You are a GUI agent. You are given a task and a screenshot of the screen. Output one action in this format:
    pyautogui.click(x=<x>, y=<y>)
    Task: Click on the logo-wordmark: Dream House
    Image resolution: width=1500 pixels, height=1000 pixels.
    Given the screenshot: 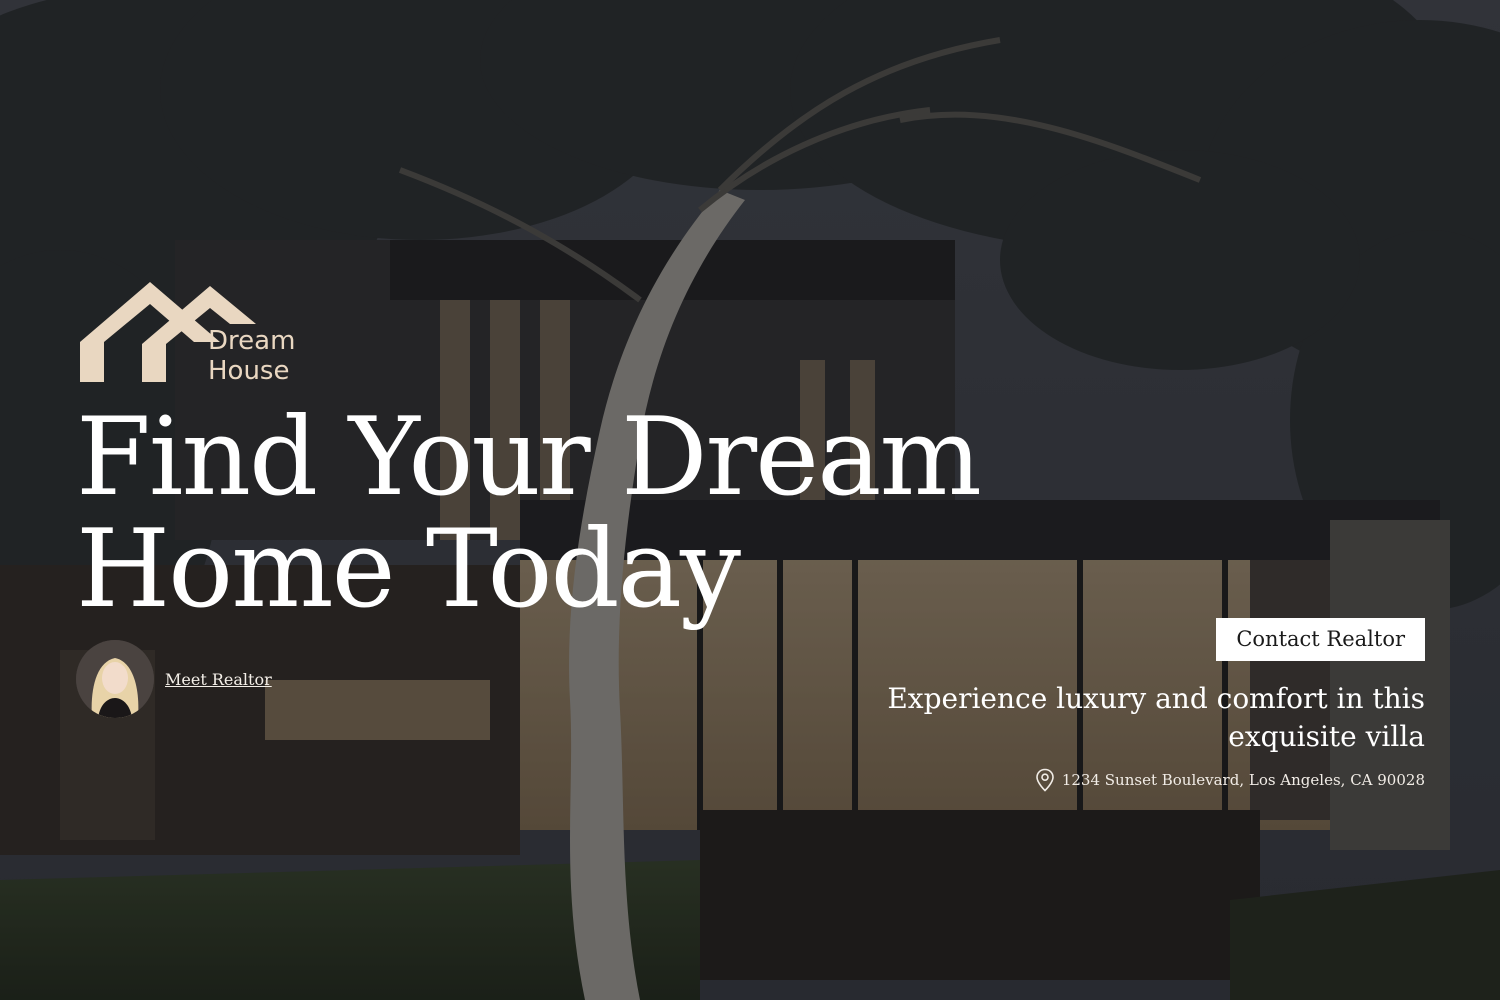 What is the action you would take?
    pyautogui.click(x=251, y=356)
    